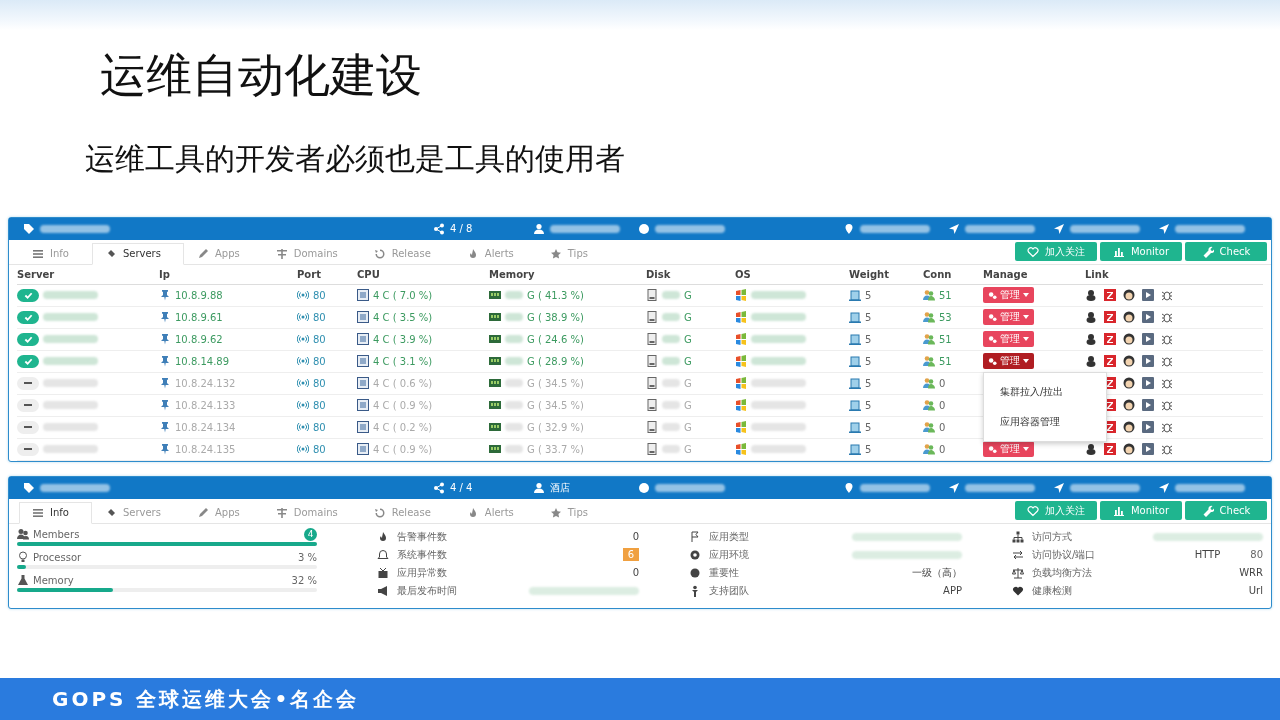  I want to click on header-text: 4 / 4, so click(461, 488).